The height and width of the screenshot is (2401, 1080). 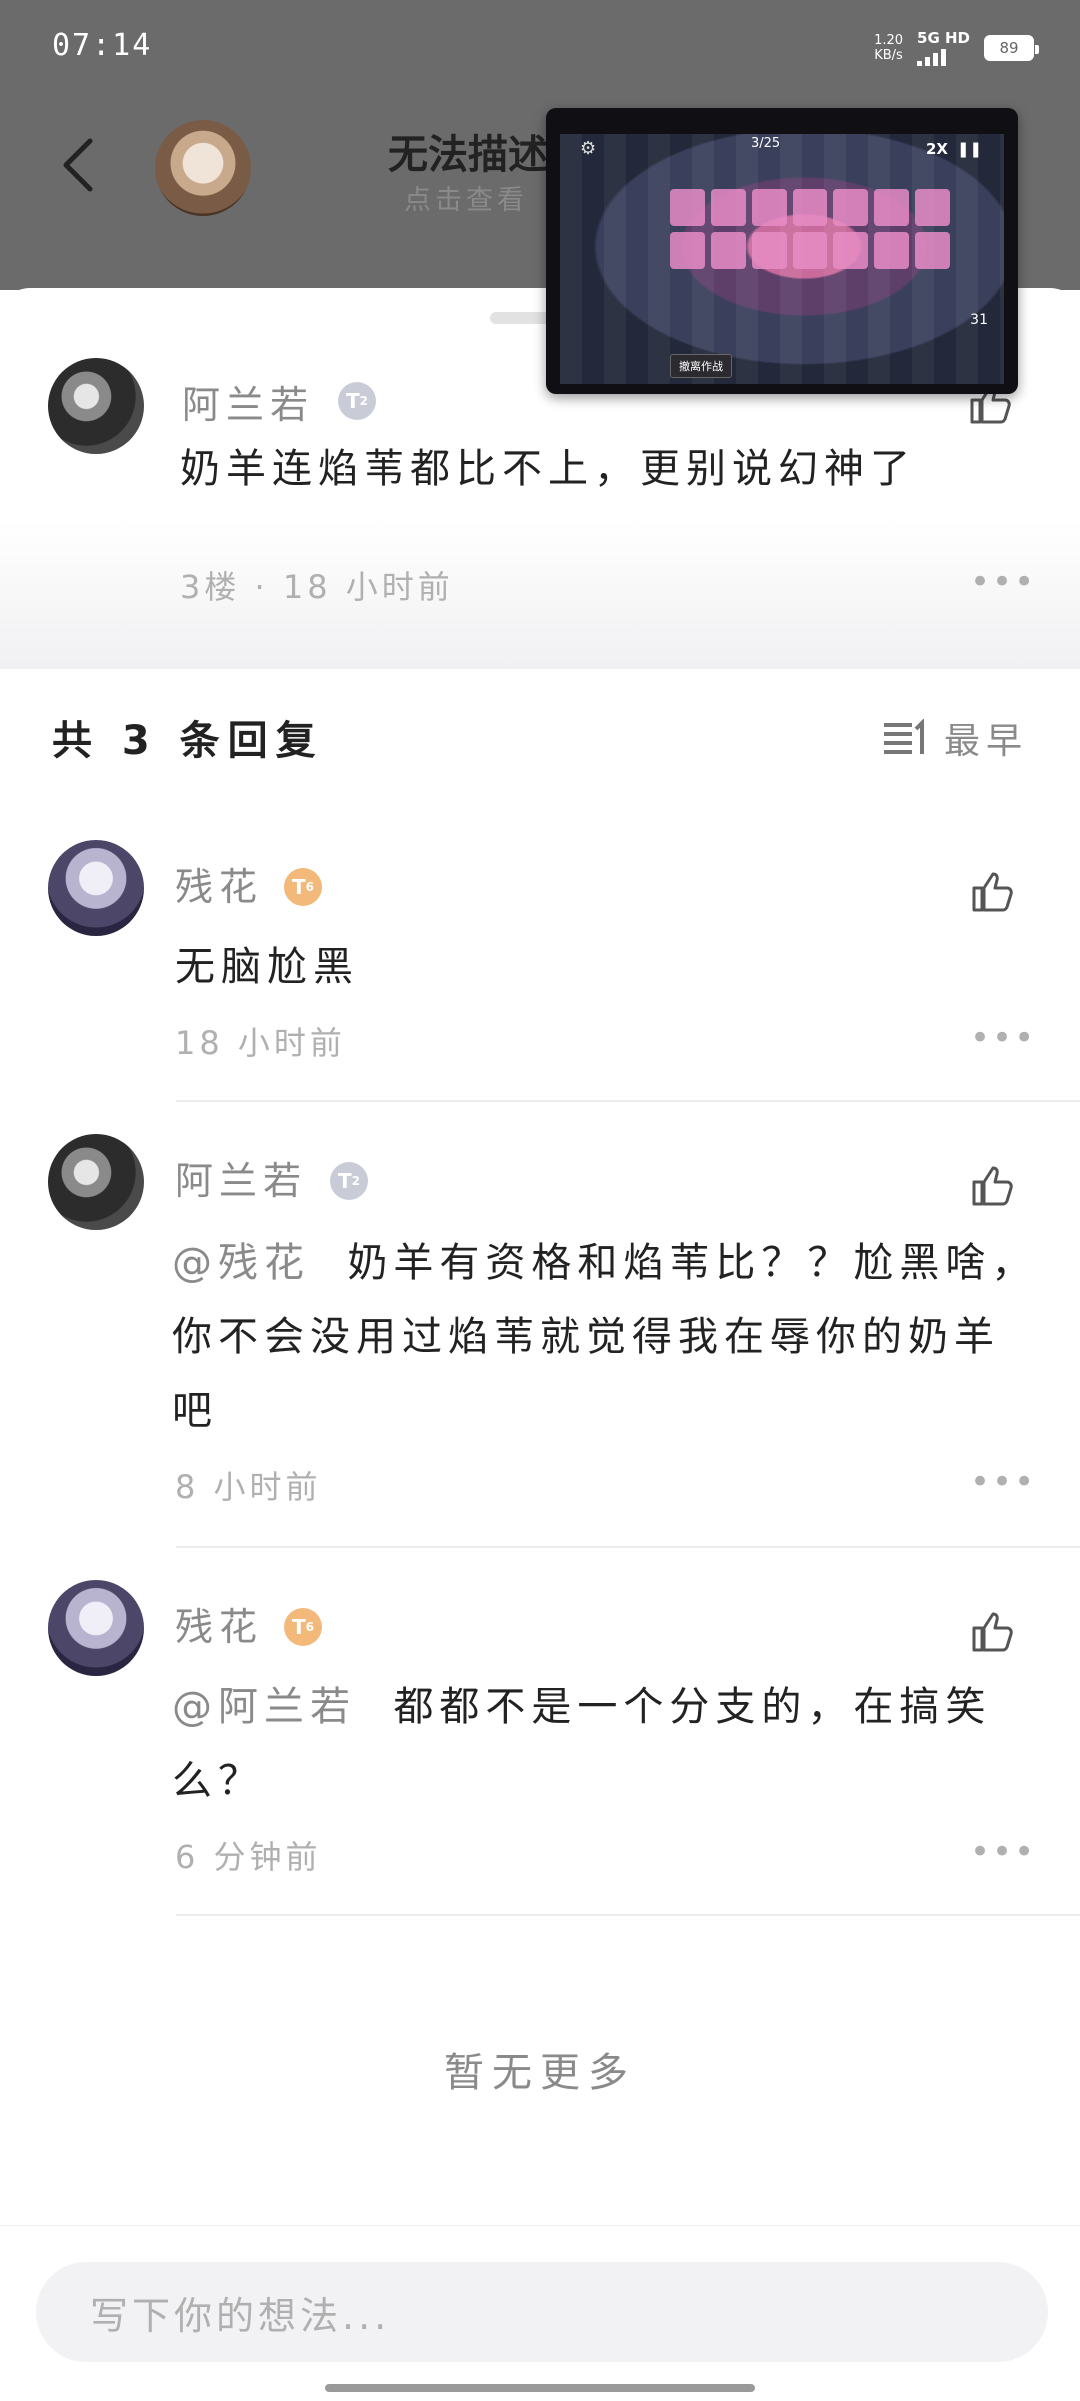 I want to click on reply-text: 都都不是一个分支的，在搞笑, so click(x=692, y=1707).